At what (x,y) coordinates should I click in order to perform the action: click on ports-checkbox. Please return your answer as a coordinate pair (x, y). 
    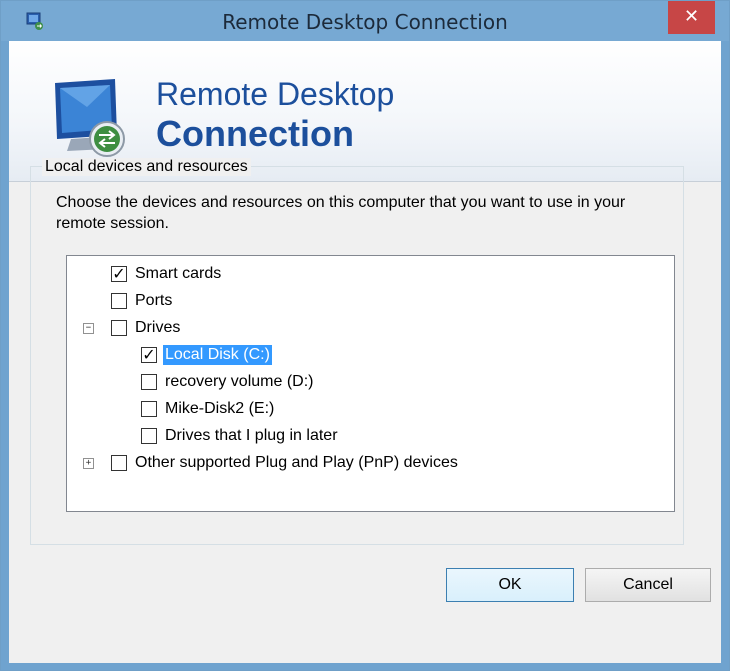
    Looking at the image, I should click on (119, 301).